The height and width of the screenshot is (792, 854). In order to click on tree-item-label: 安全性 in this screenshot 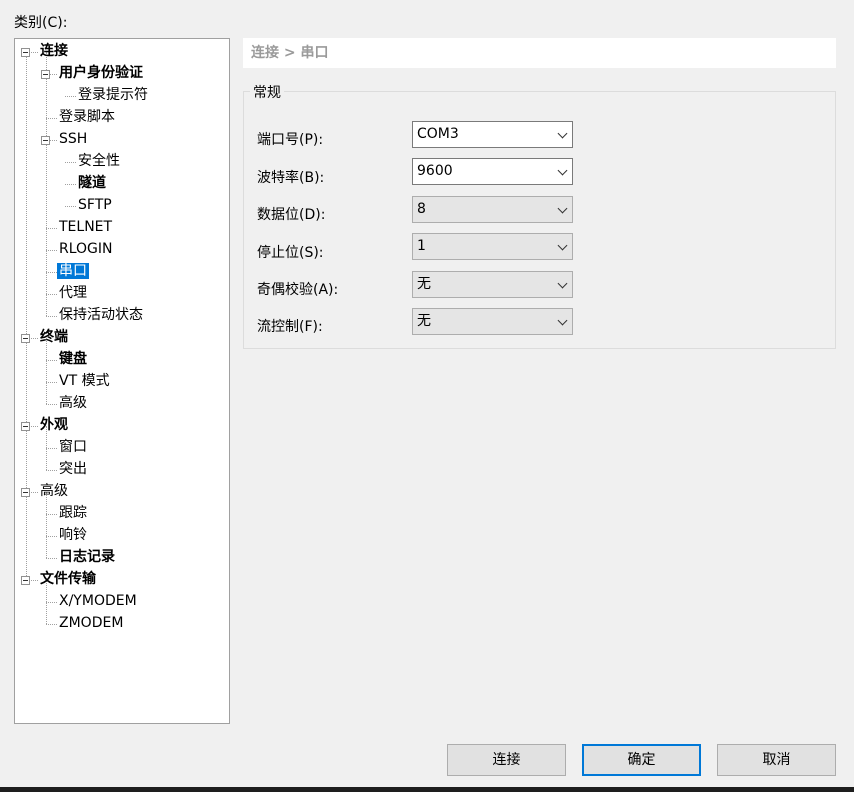, I will do `click(99, 161)`.